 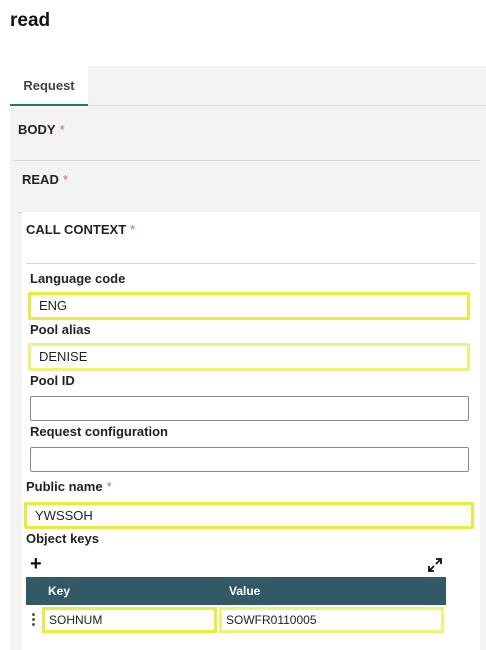 I want to click on pool-alias-label: Pool alias, so click(x=60, y=329).